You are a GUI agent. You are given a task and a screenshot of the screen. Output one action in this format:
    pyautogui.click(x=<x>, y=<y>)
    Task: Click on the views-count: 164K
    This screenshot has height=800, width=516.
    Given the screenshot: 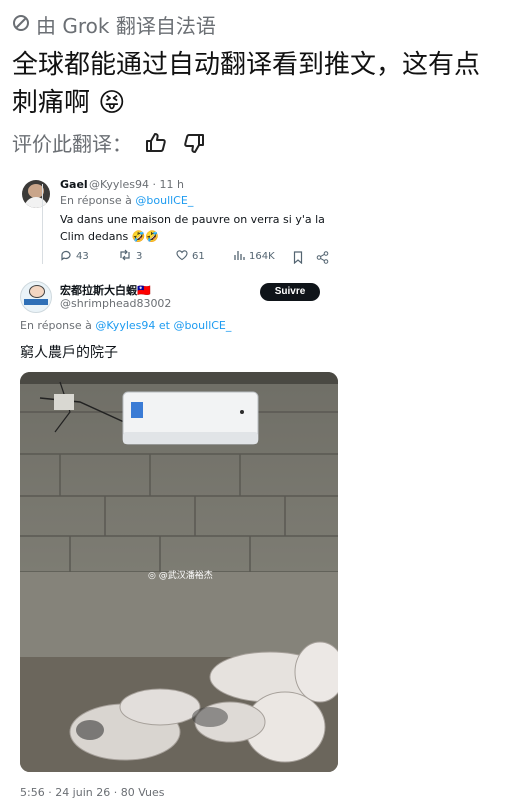 What is the action you would take?
    pyautogui.click(x=262, y=256)
    